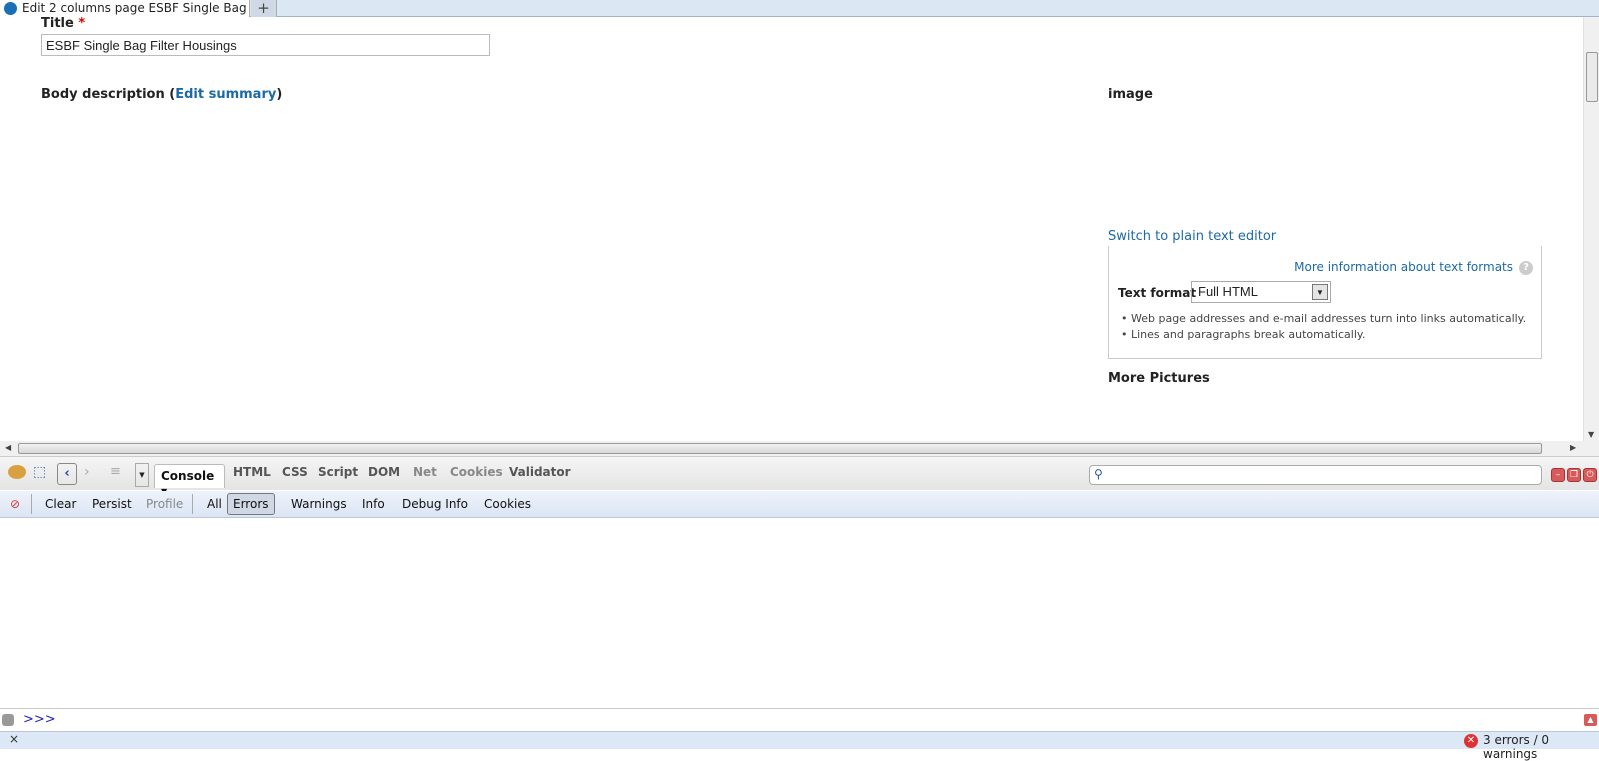  Describe the element at coordinates (1159, 378) in the screenshot. I see `more-pictures-label: More Pictures` at that location.